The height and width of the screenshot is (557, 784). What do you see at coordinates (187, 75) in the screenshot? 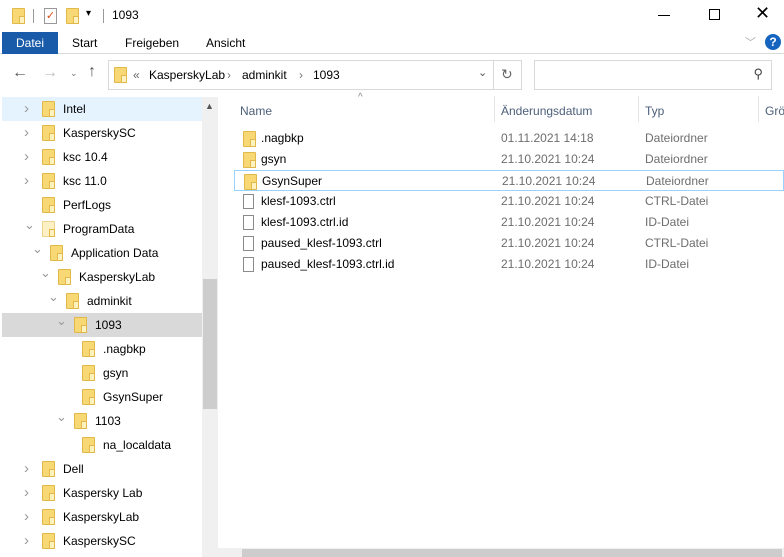
I see `crumb-kasperskylab: KasperskyLab` at bounding box center [187, 75].